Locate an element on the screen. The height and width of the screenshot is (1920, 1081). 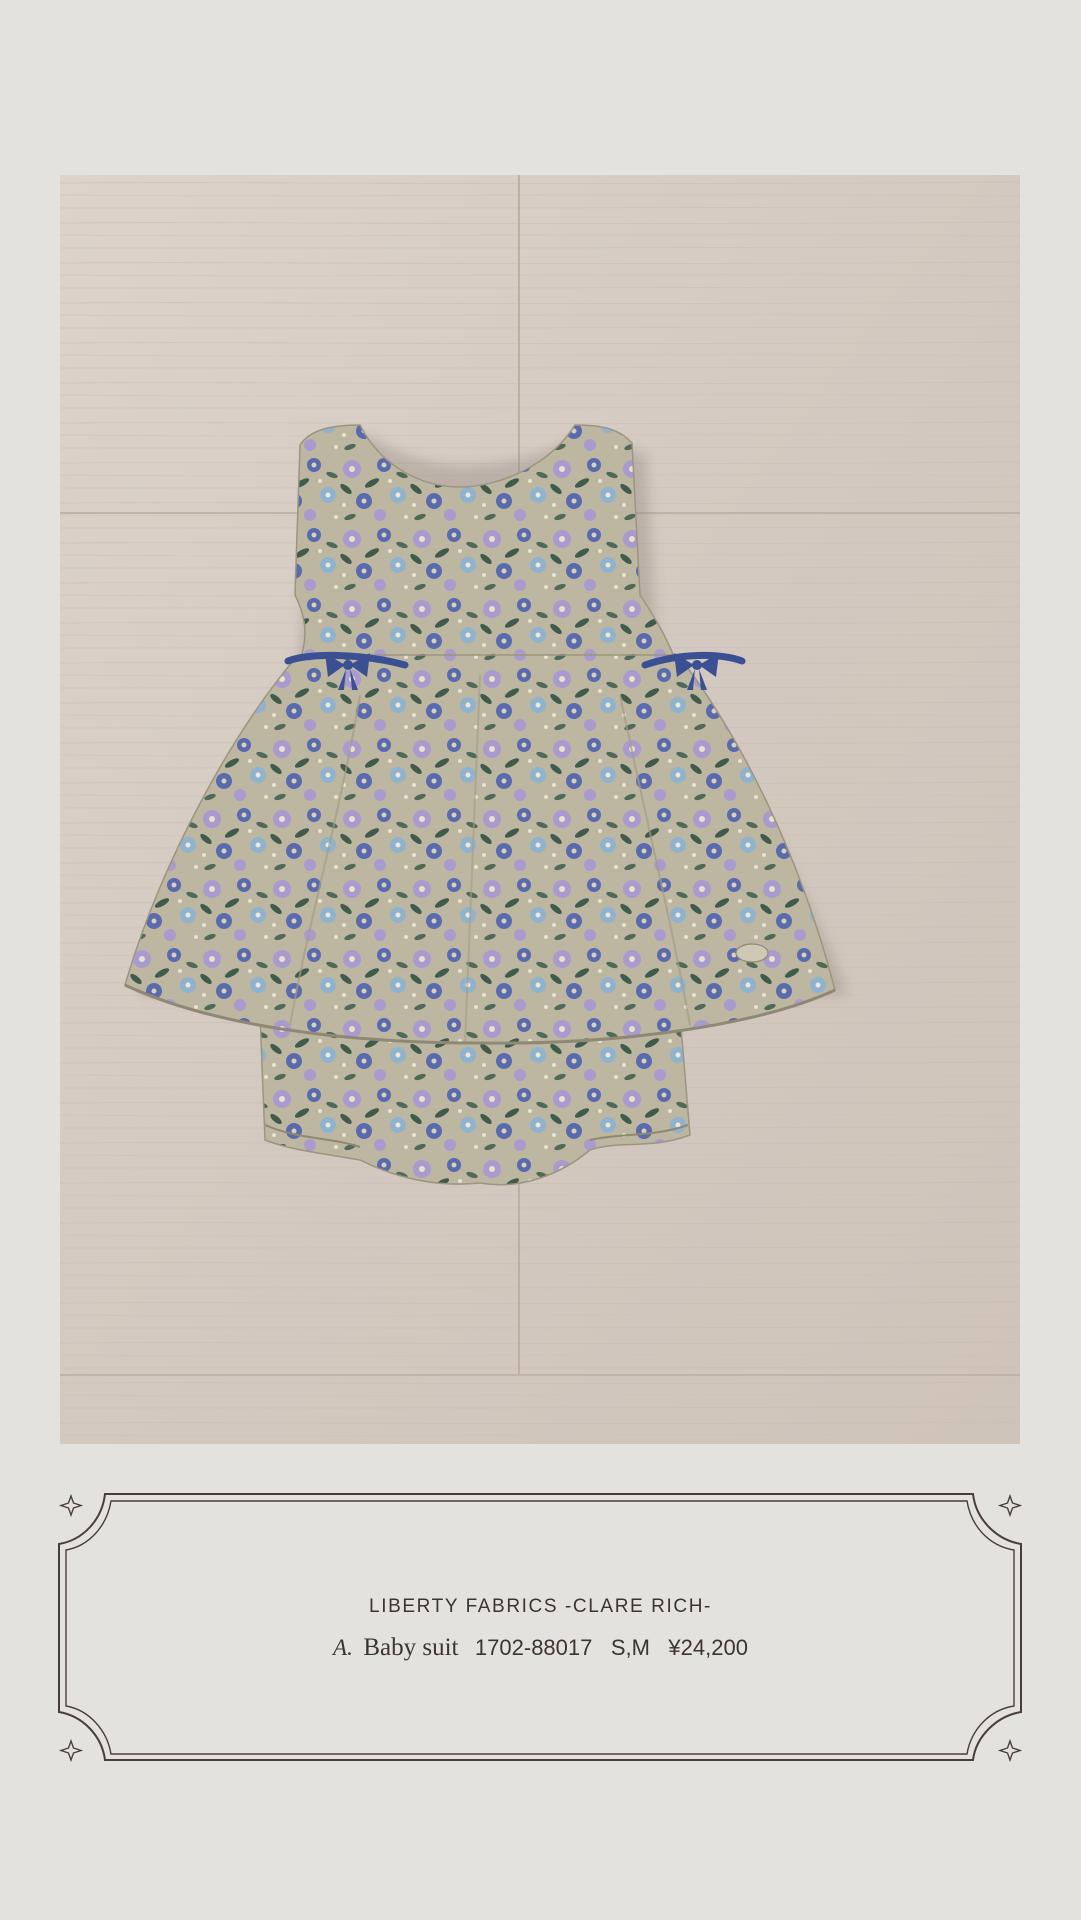
corner-star-icons is located at coordinates (540, 1628).